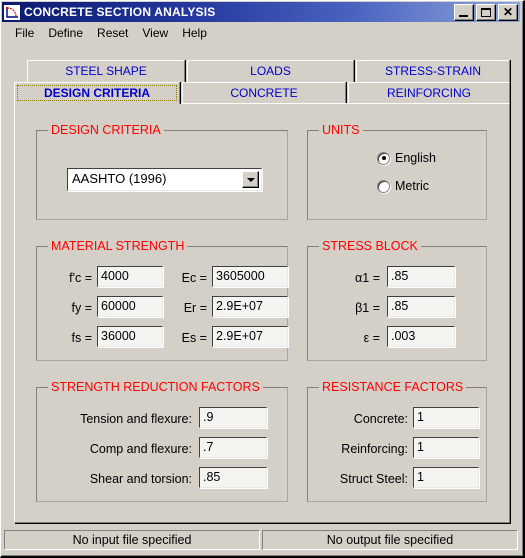  I want to click on input-fs: 36000, so click(130, 336).